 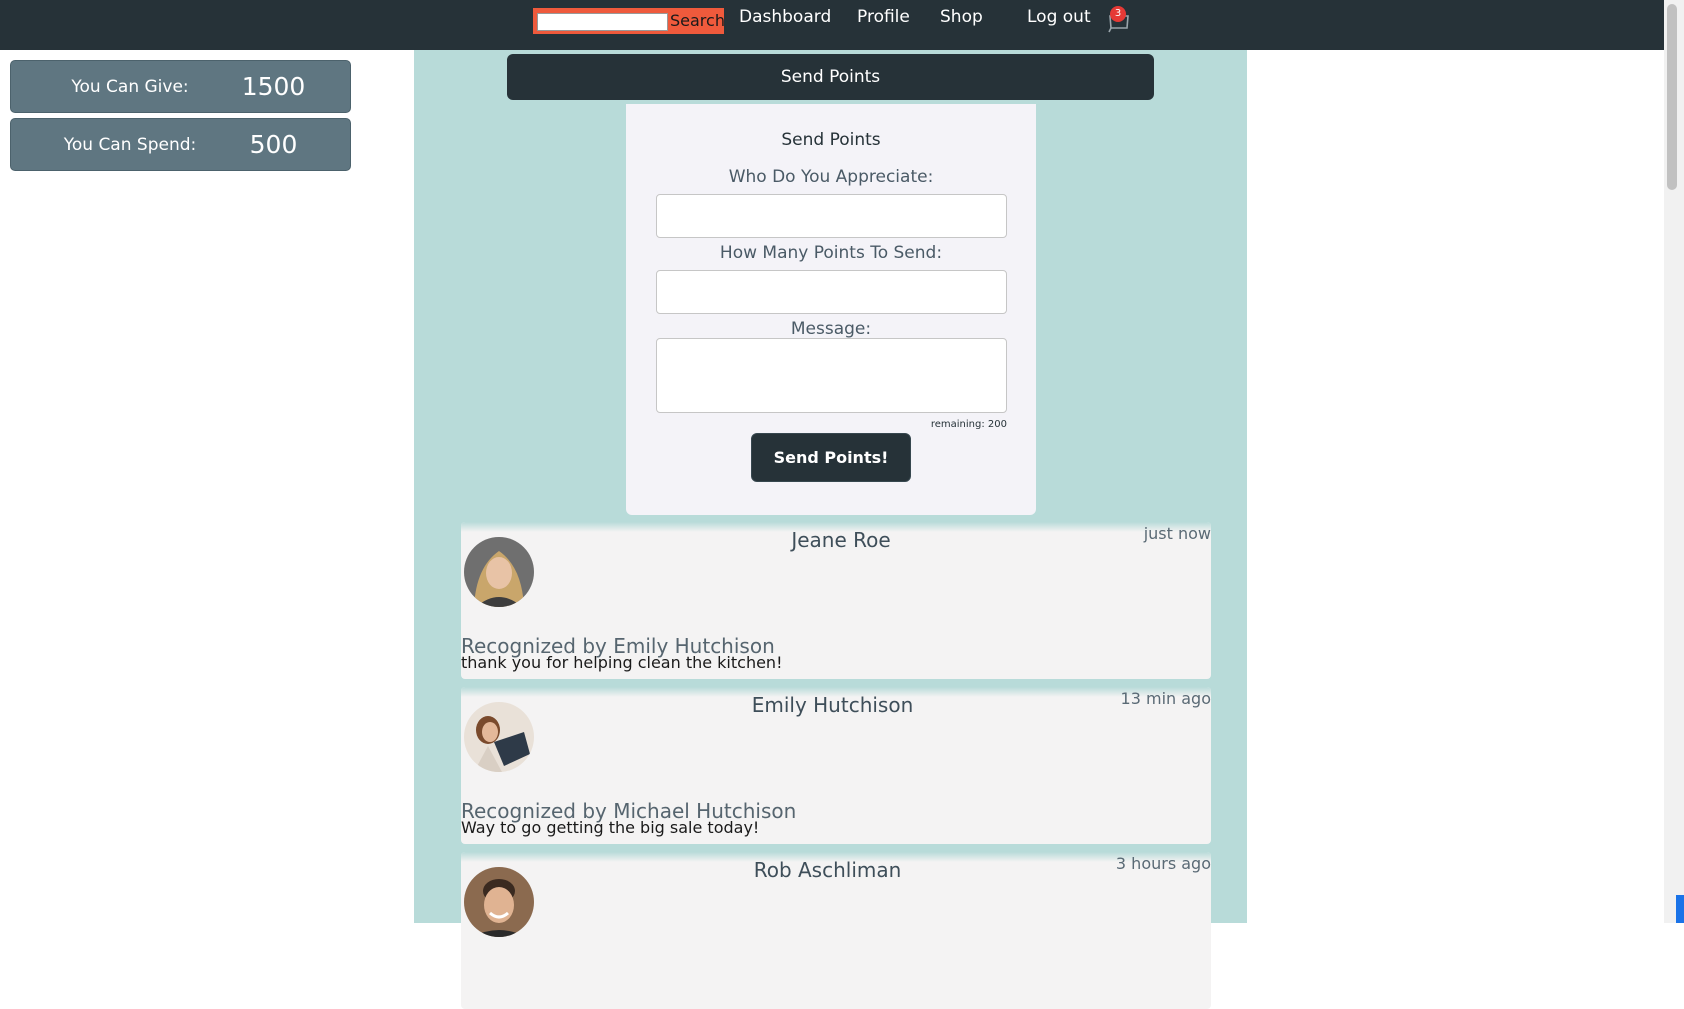 What do you see at coordinates (1177, 533) in the screenshot?
I see `feed-timestamp: just now` at bounding box center [1177, 533].